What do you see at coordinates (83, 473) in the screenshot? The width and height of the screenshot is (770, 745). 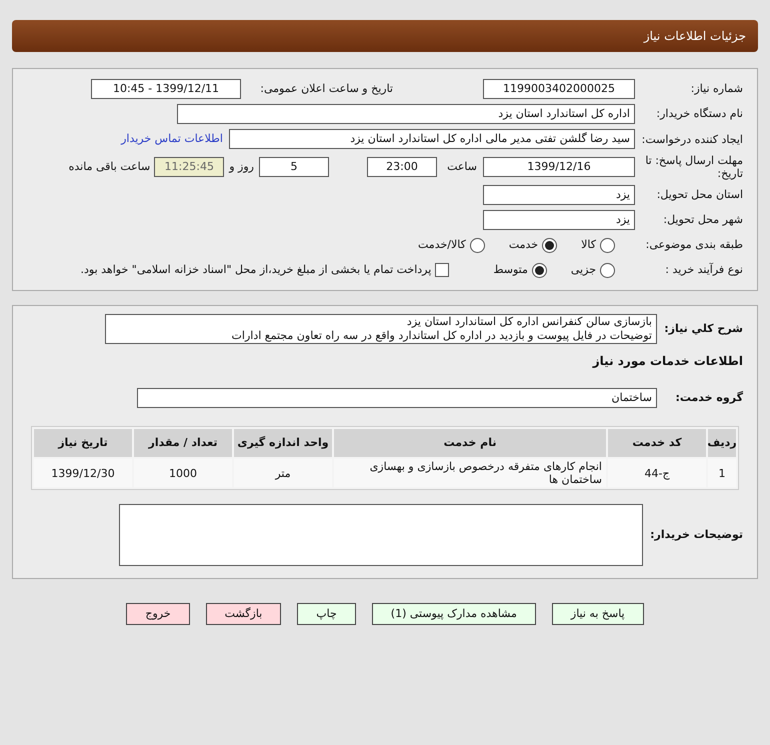 I see `table-cell: 1399/12/30` at bounding box center [83, 473].